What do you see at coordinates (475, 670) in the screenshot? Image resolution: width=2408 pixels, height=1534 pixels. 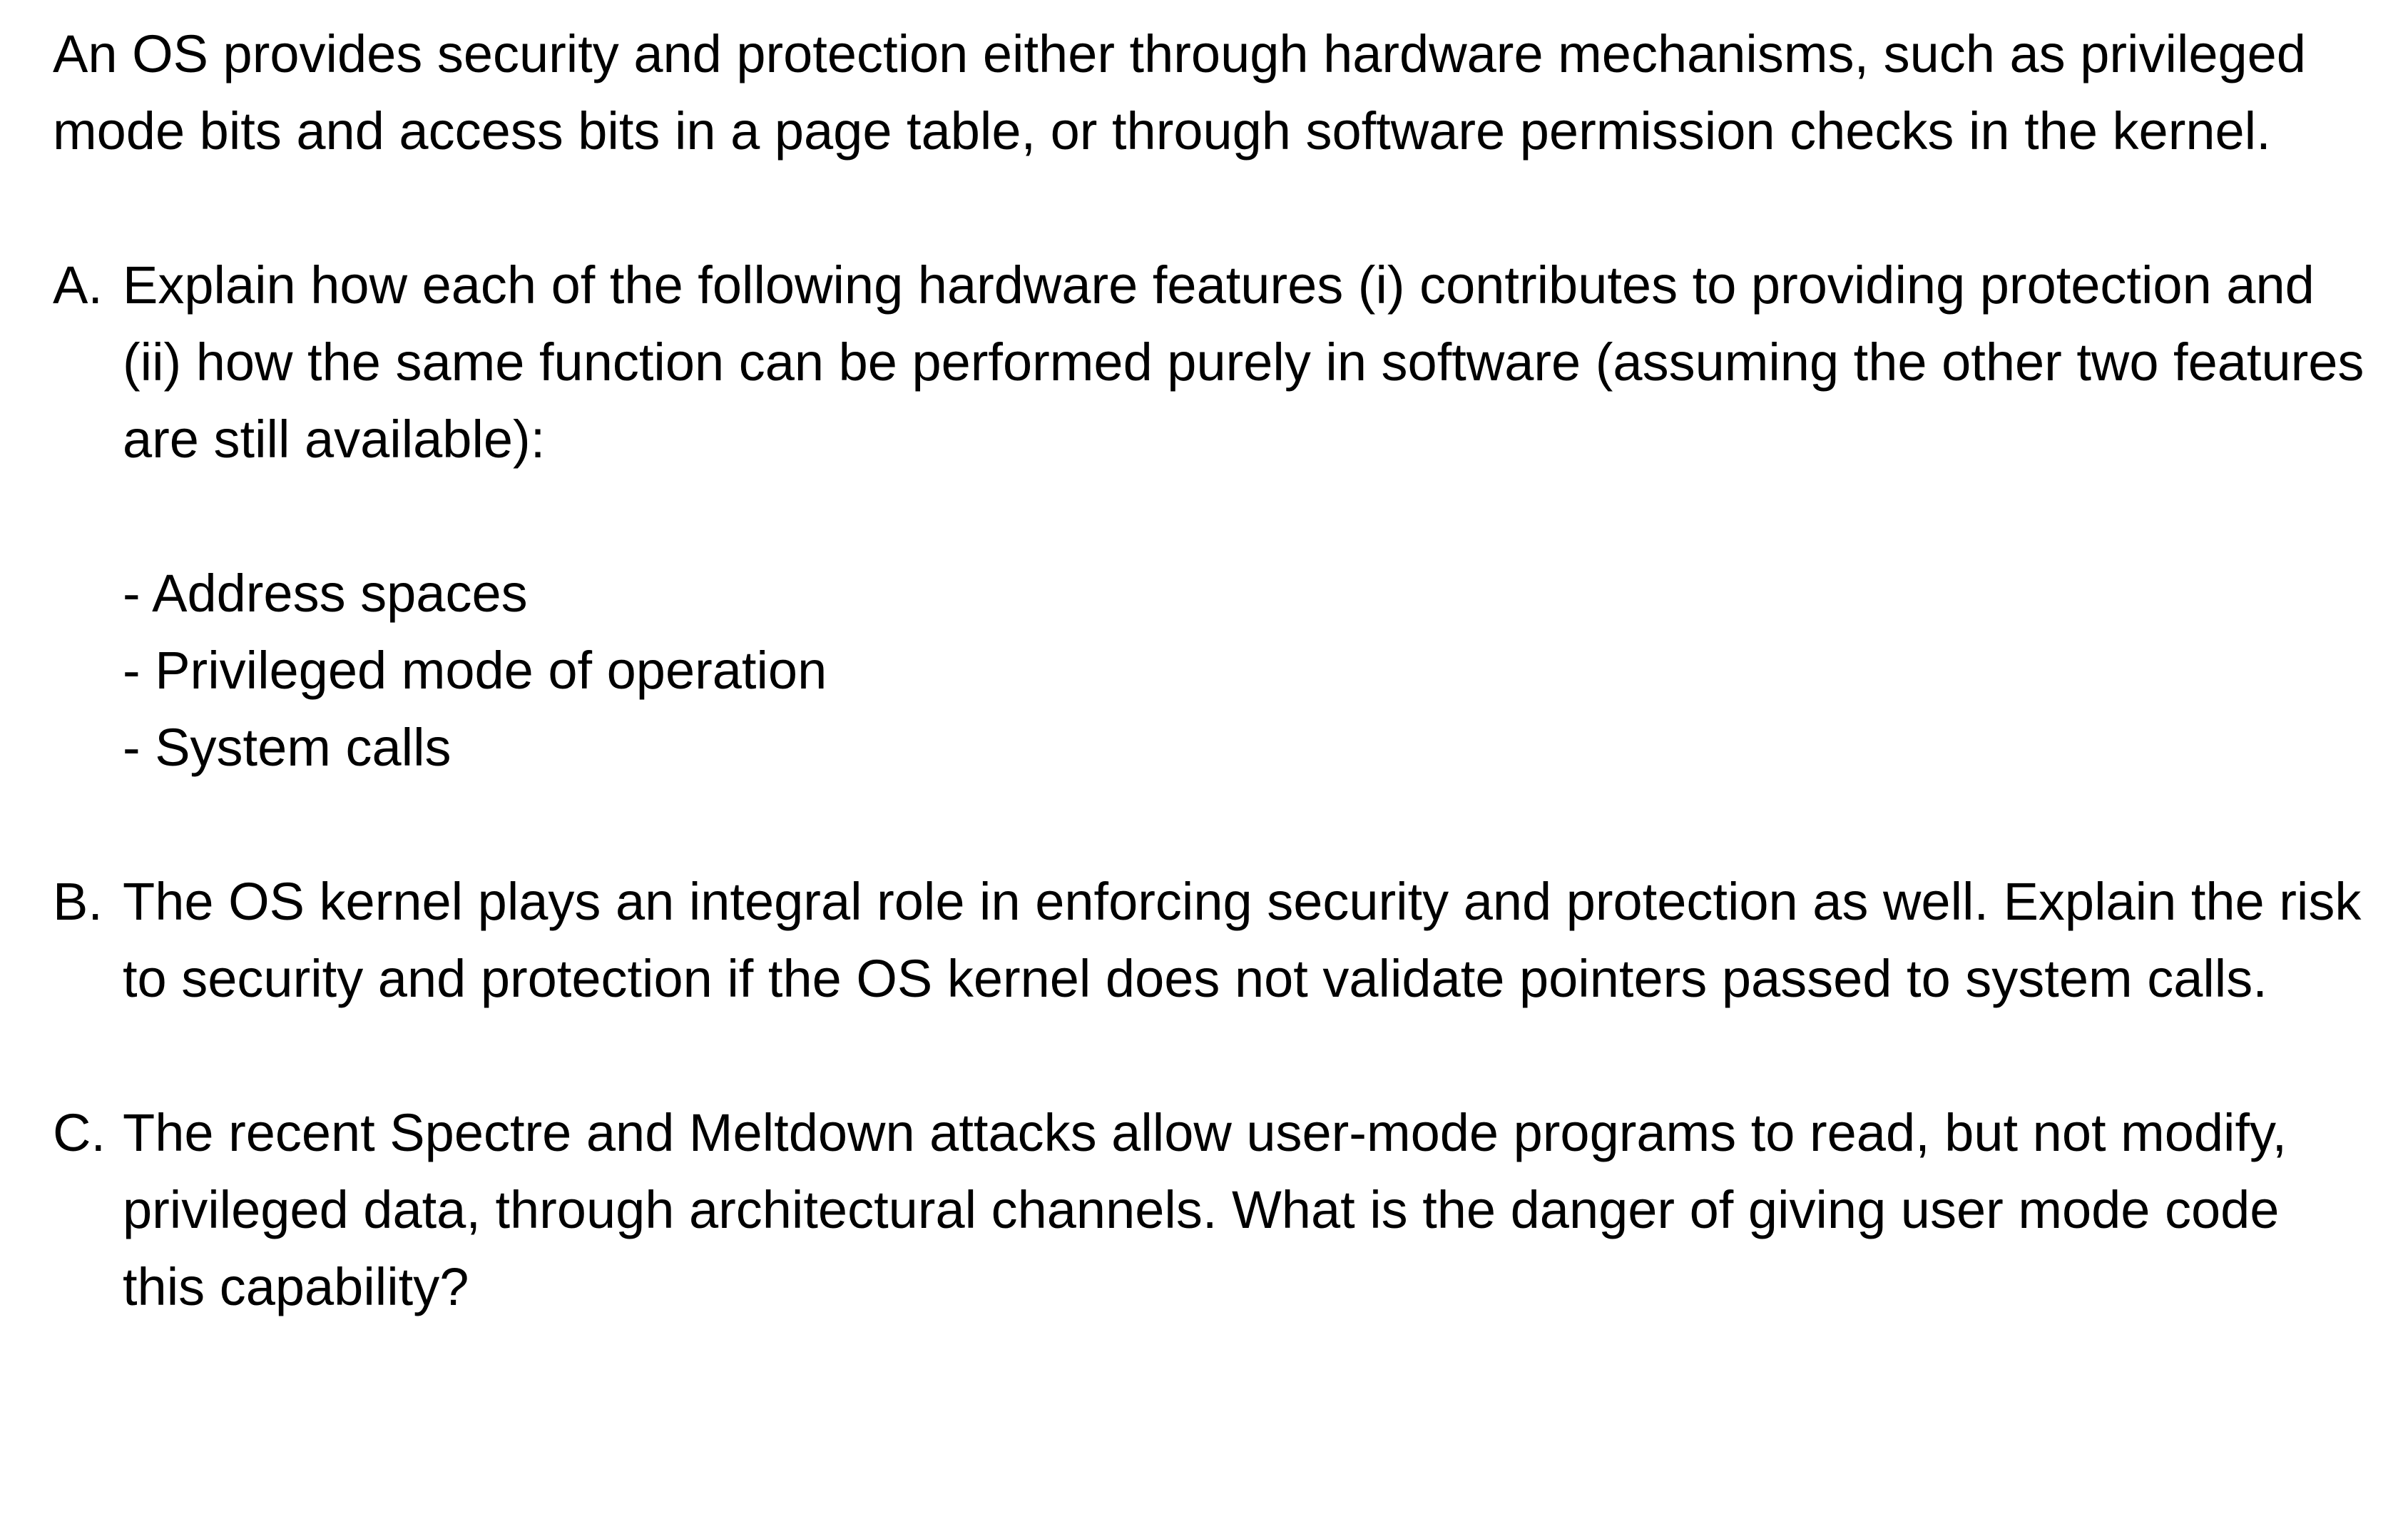 I see `feature-item-privileged-mode: - Privileged mode of operation` at bounding box center [475, 670].